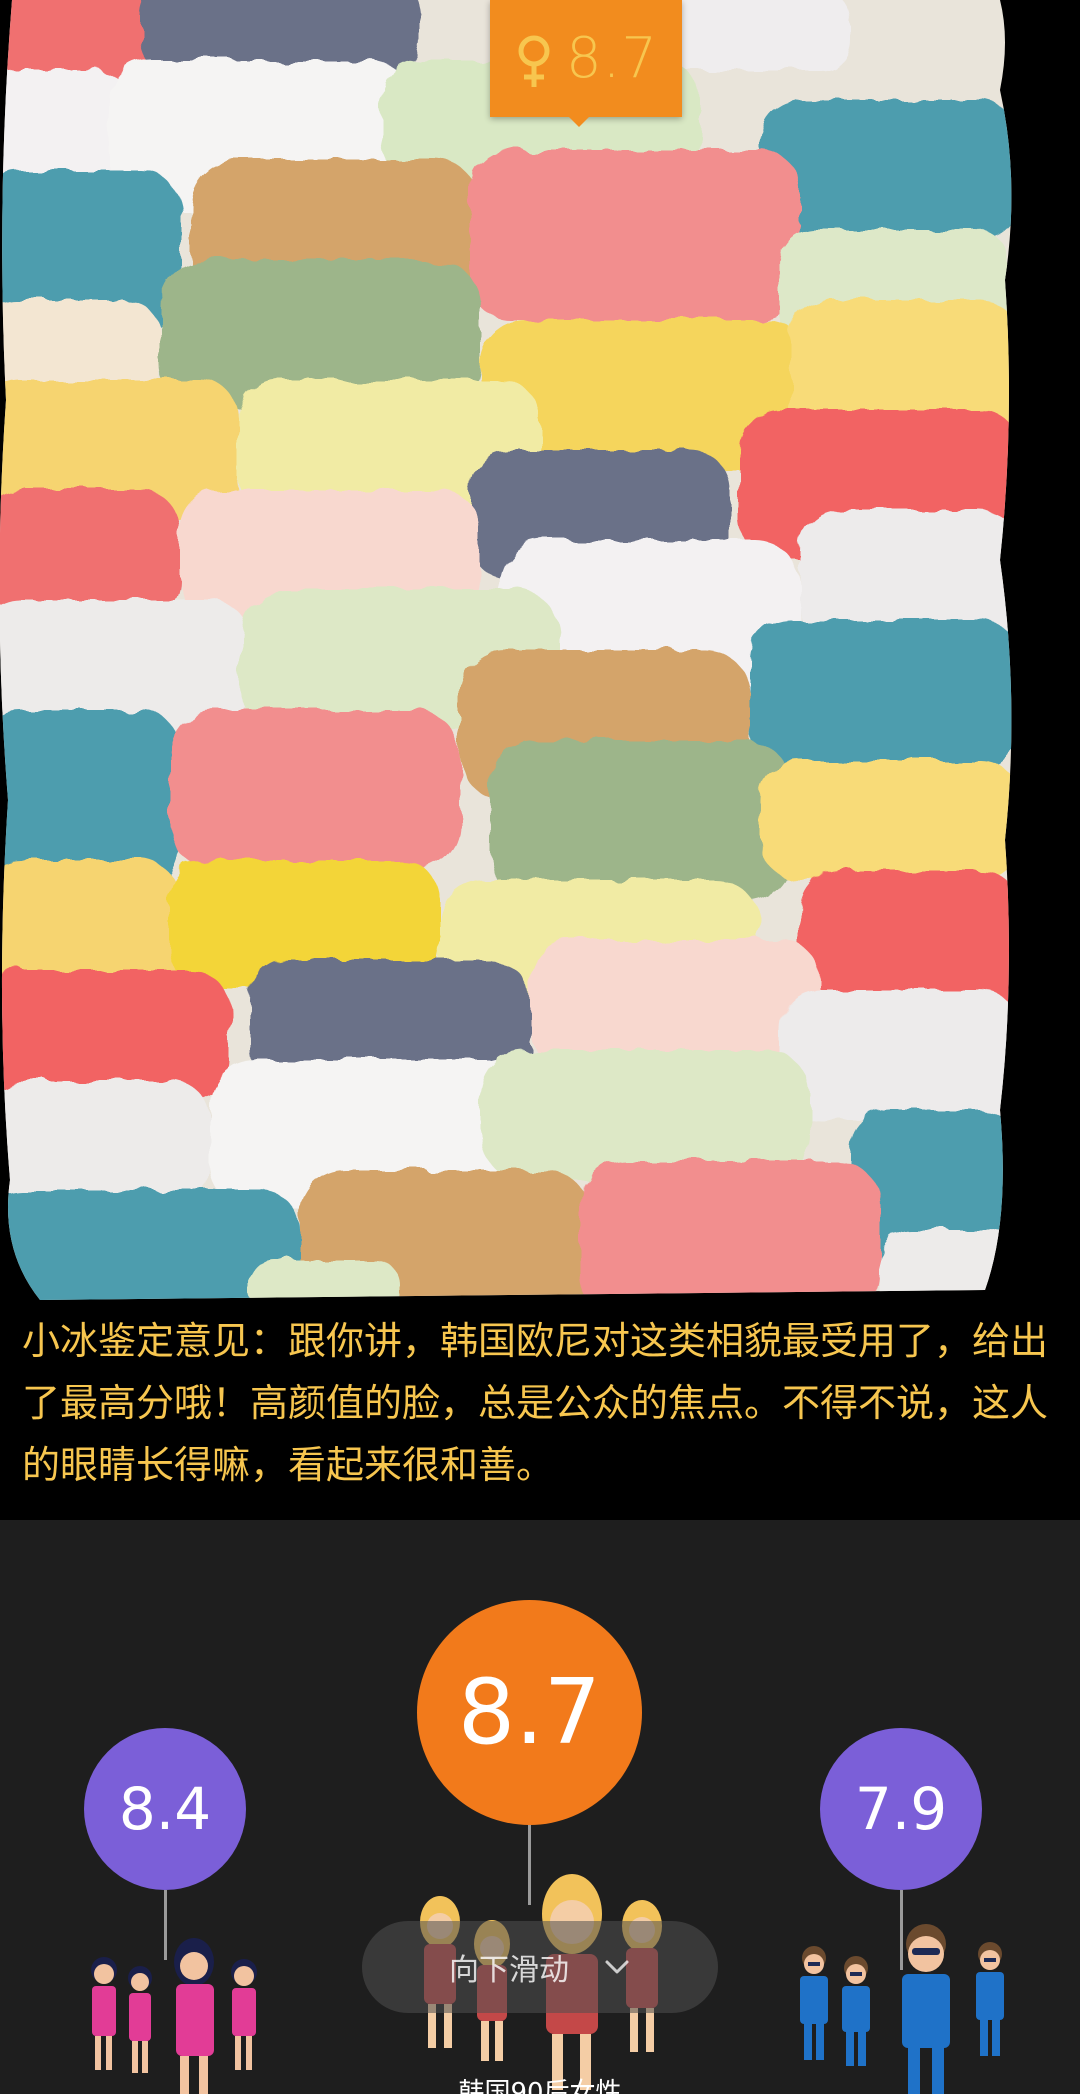  I want to click on center-group-score-balloon: 8.7, so click(529, 1712).